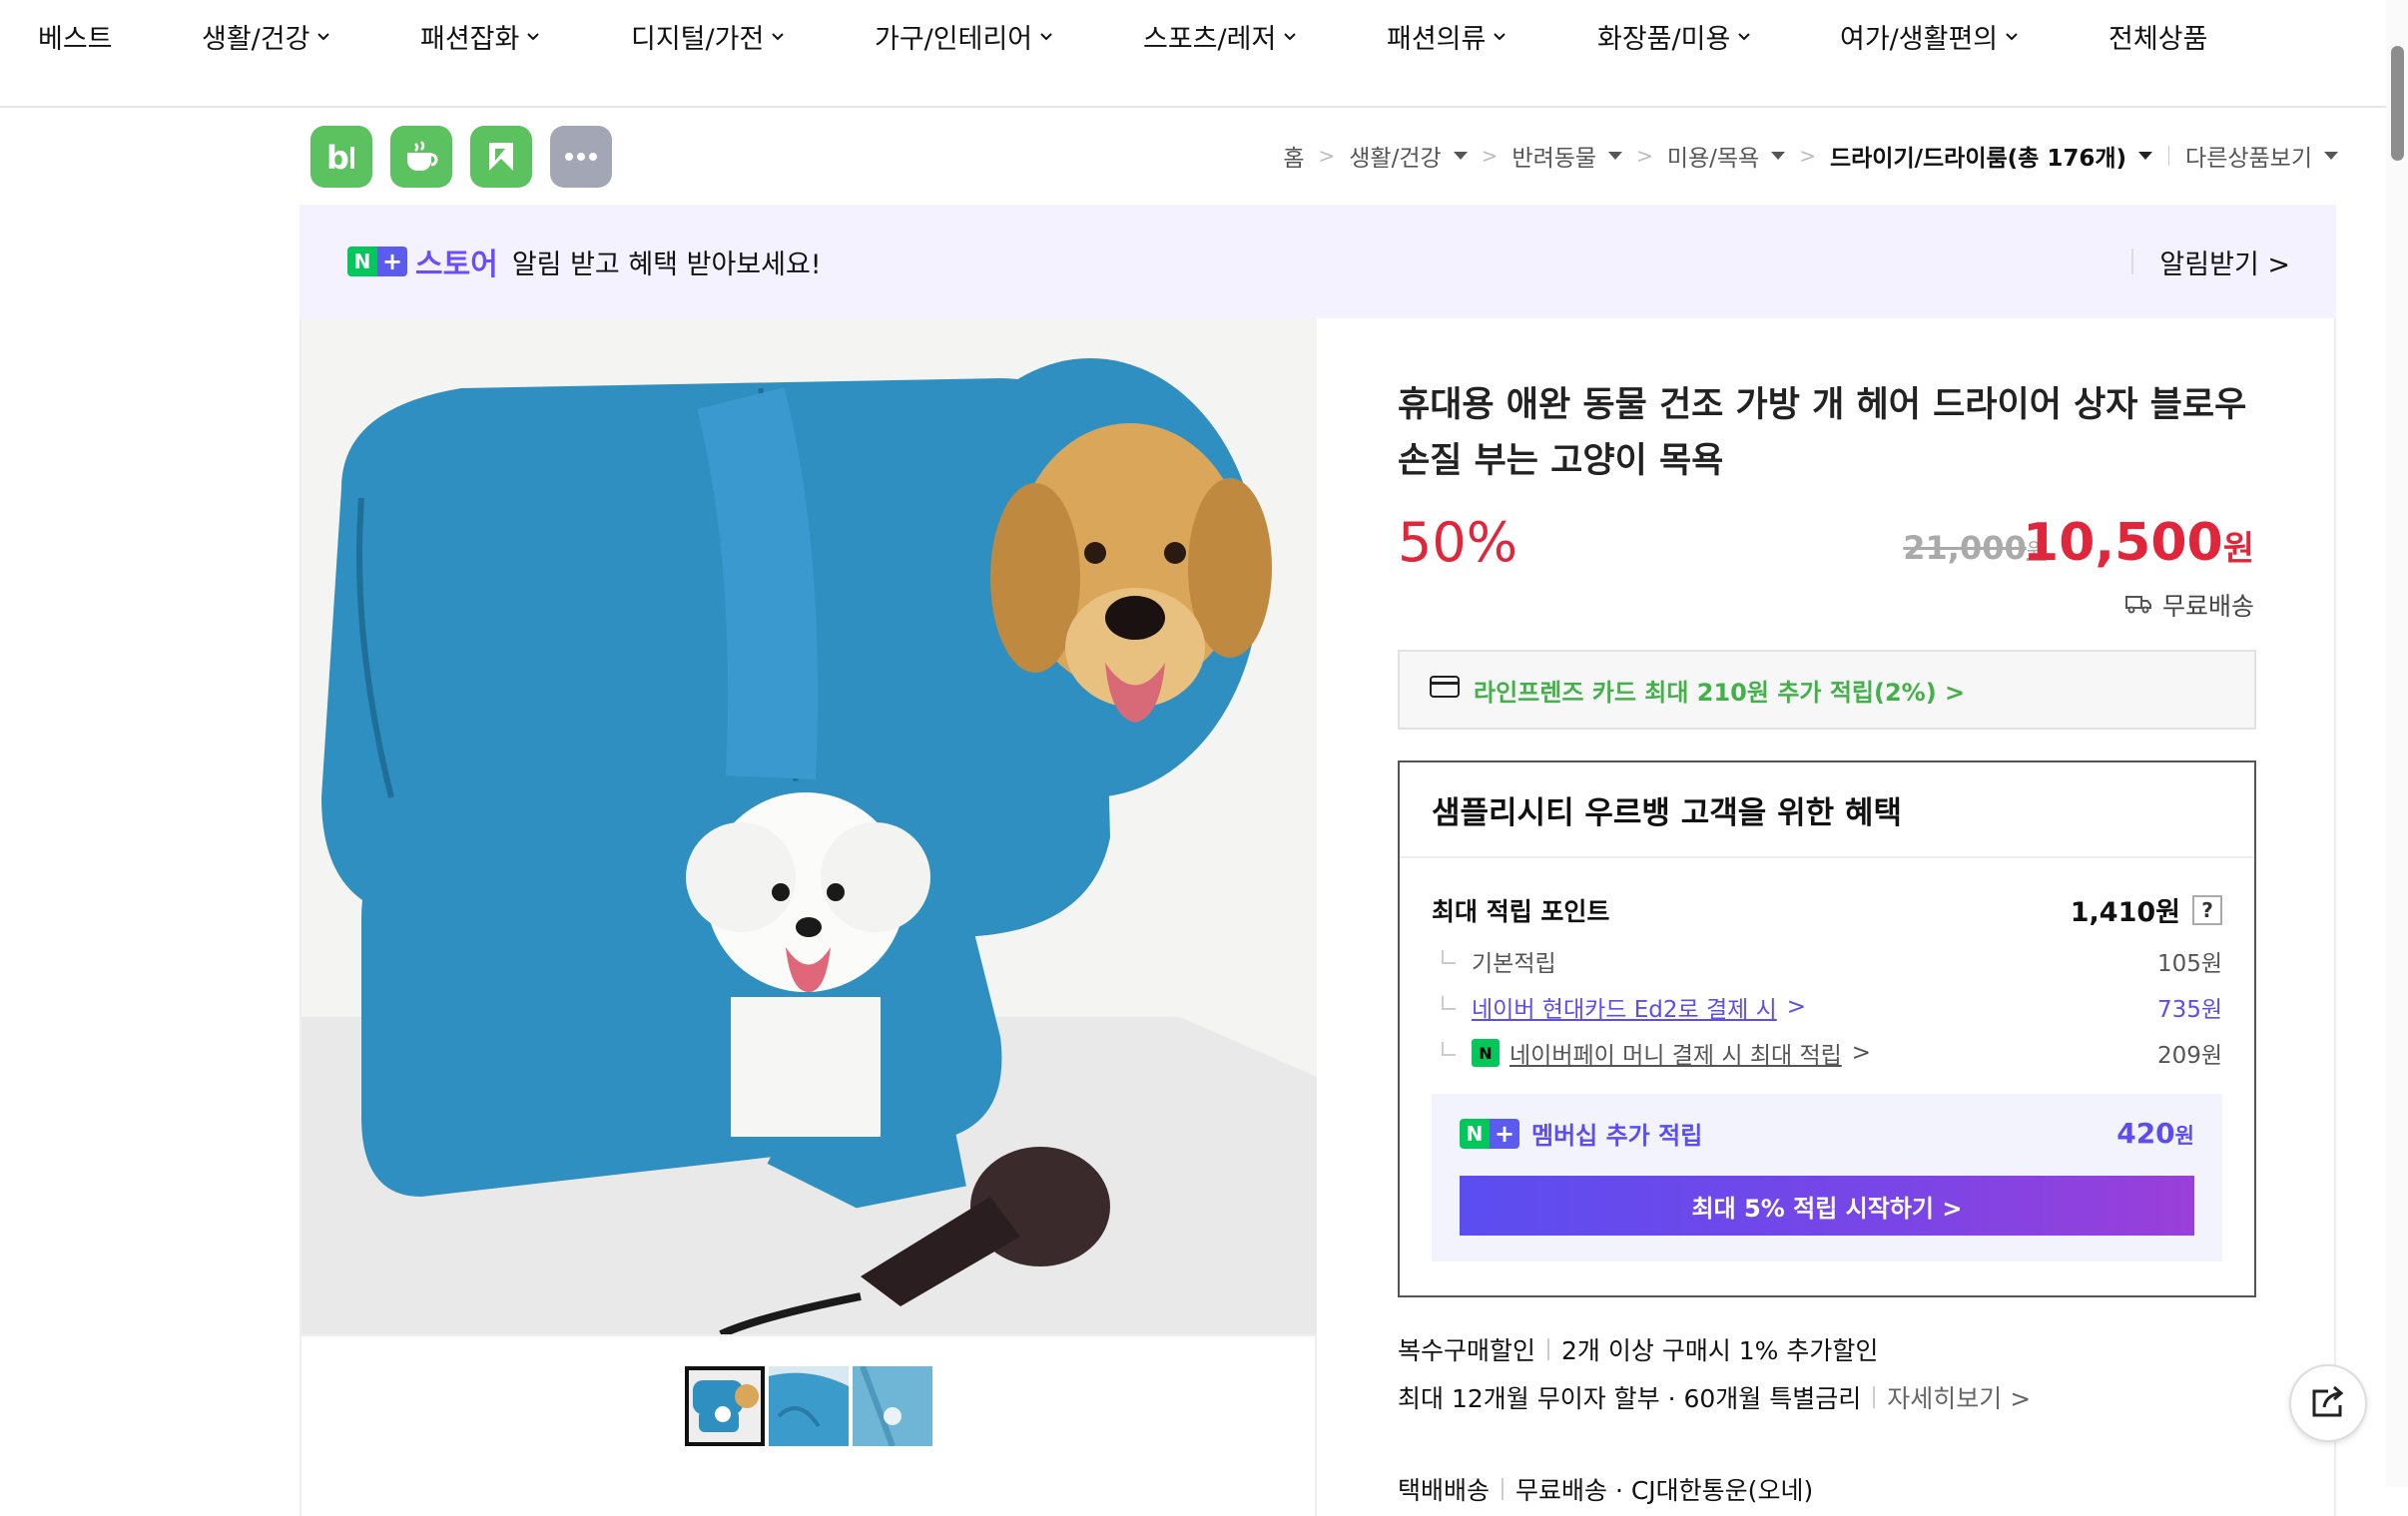 This screenshot has height=1516, width=2408. What do you see at coordinates (1664, 39) in the screenshot?
I see `nav-label: 화장품/미용` at bounding box center [1664, 39].